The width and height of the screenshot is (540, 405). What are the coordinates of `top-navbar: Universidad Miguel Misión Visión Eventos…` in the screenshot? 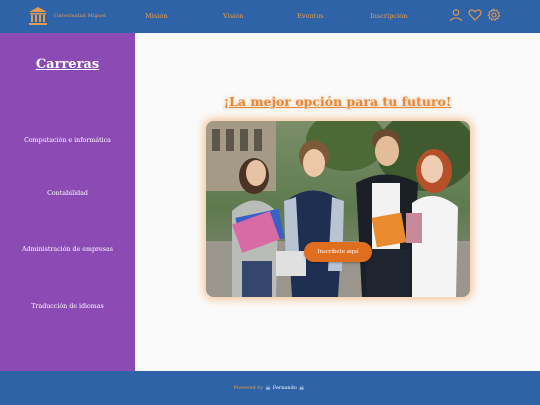 It's located at (270, 16).